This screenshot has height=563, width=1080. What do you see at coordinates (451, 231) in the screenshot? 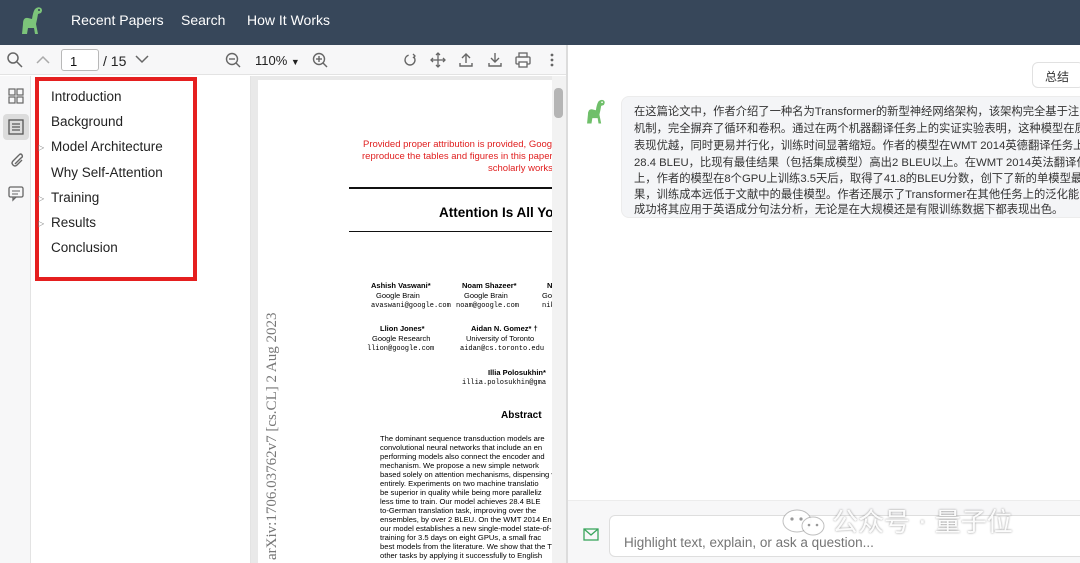
I see `title-rule-bottom` at bounding box center [451, 231].